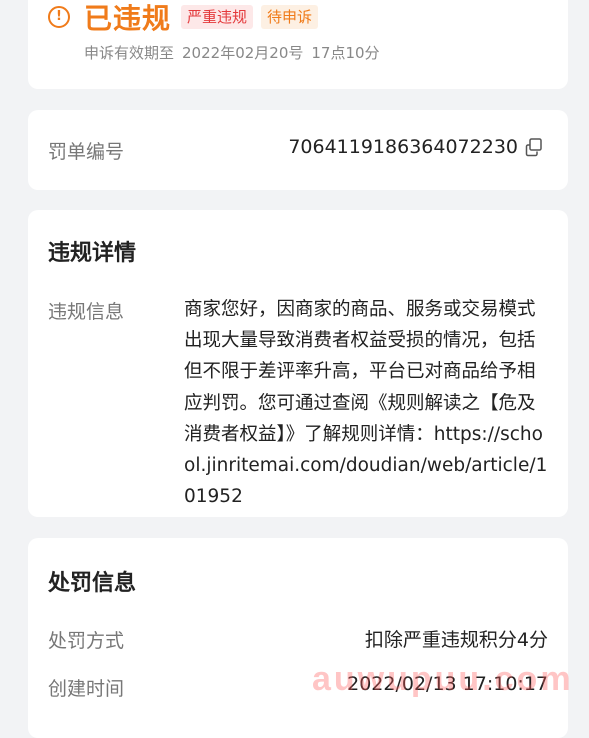  I want to click on violation-status-card: ! 已违规 严重违规 待申诉 申诉有效期至 2022年02月20号 17点10分, so click(298, 44).